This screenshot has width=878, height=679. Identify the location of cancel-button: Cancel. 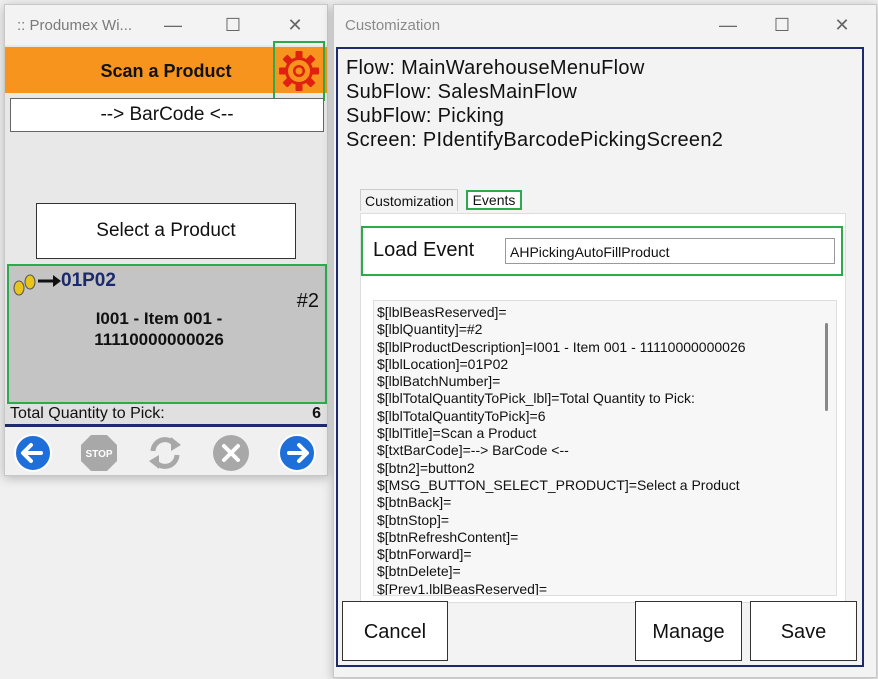
(395, 631).